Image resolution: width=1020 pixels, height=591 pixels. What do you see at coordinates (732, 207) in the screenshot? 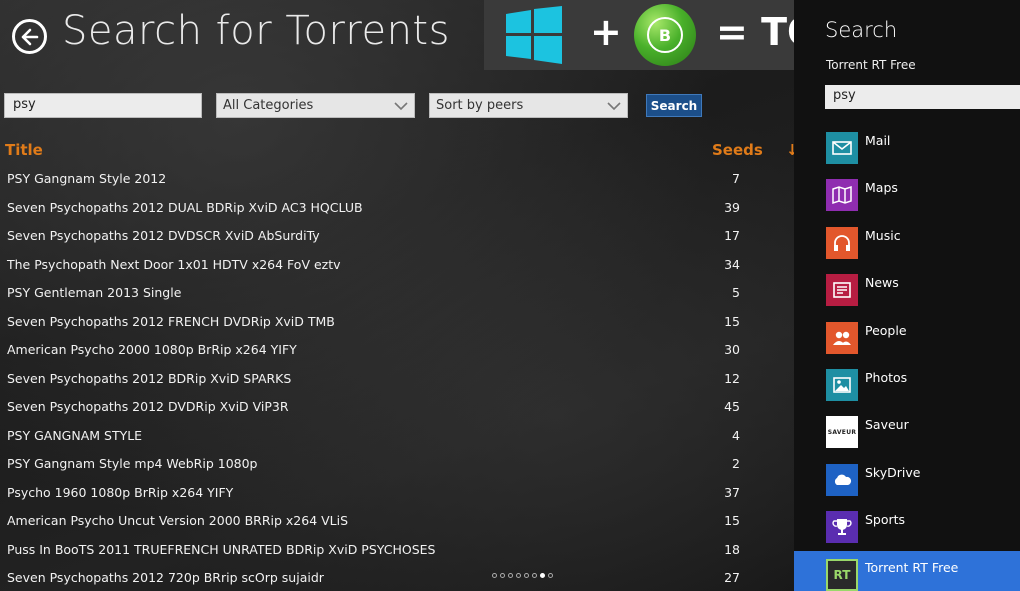
I see `row-seeds: 39` at bounding box center [732, 207].